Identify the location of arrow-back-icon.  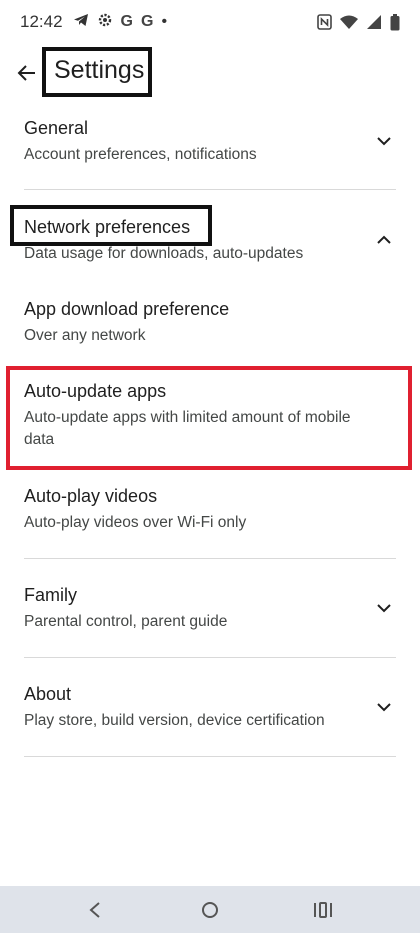
(26, 73).